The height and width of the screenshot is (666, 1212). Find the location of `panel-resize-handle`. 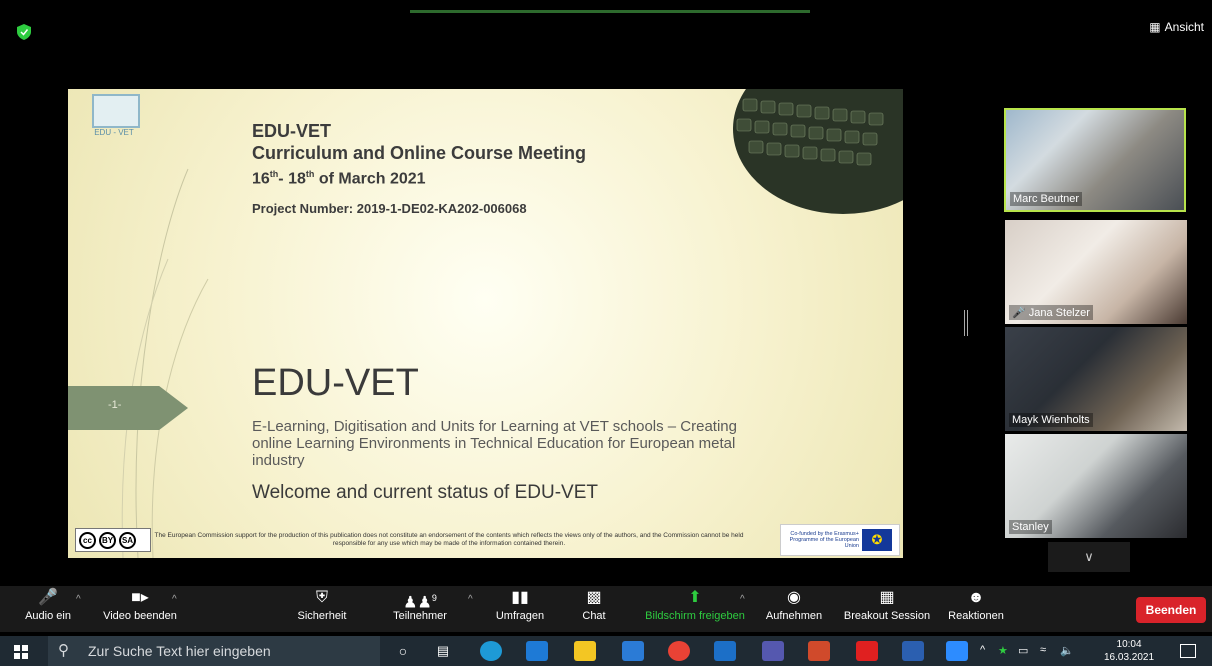

panel-resize-handle is located at coordinates (966, 323).